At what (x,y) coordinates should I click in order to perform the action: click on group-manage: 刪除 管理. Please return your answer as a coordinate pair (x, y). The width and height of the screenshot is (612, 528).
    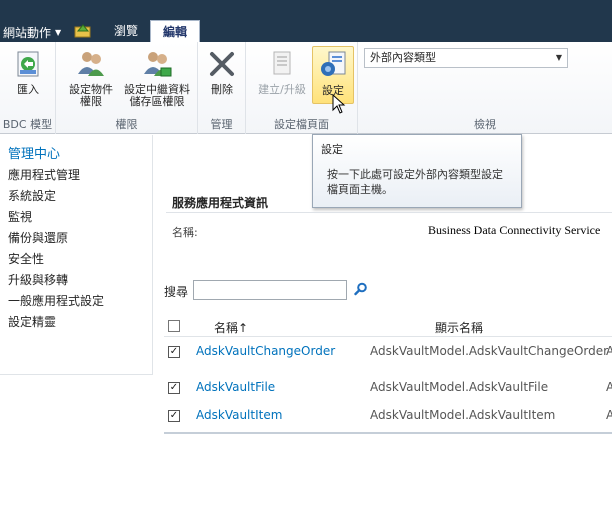
    Looking at the image, I should click on (222, 88).